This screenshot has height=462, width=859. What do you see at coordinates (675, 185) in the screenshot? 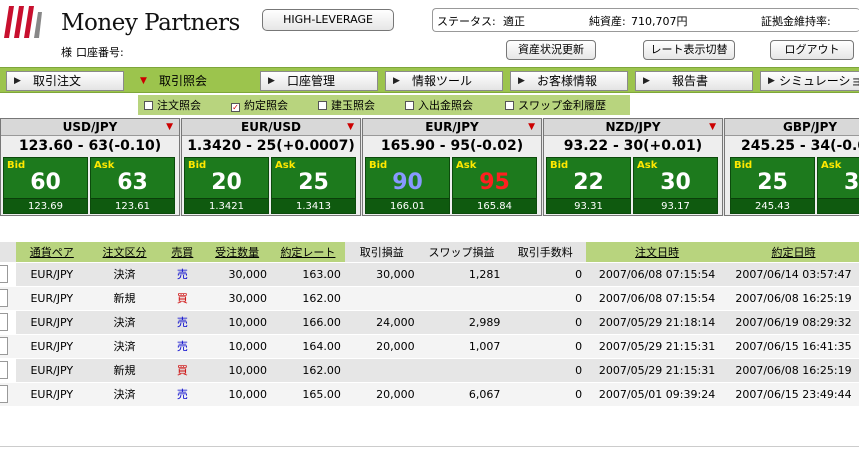
I see `ask-button: Ask 30 93.17` at bounding box center [675, 185].